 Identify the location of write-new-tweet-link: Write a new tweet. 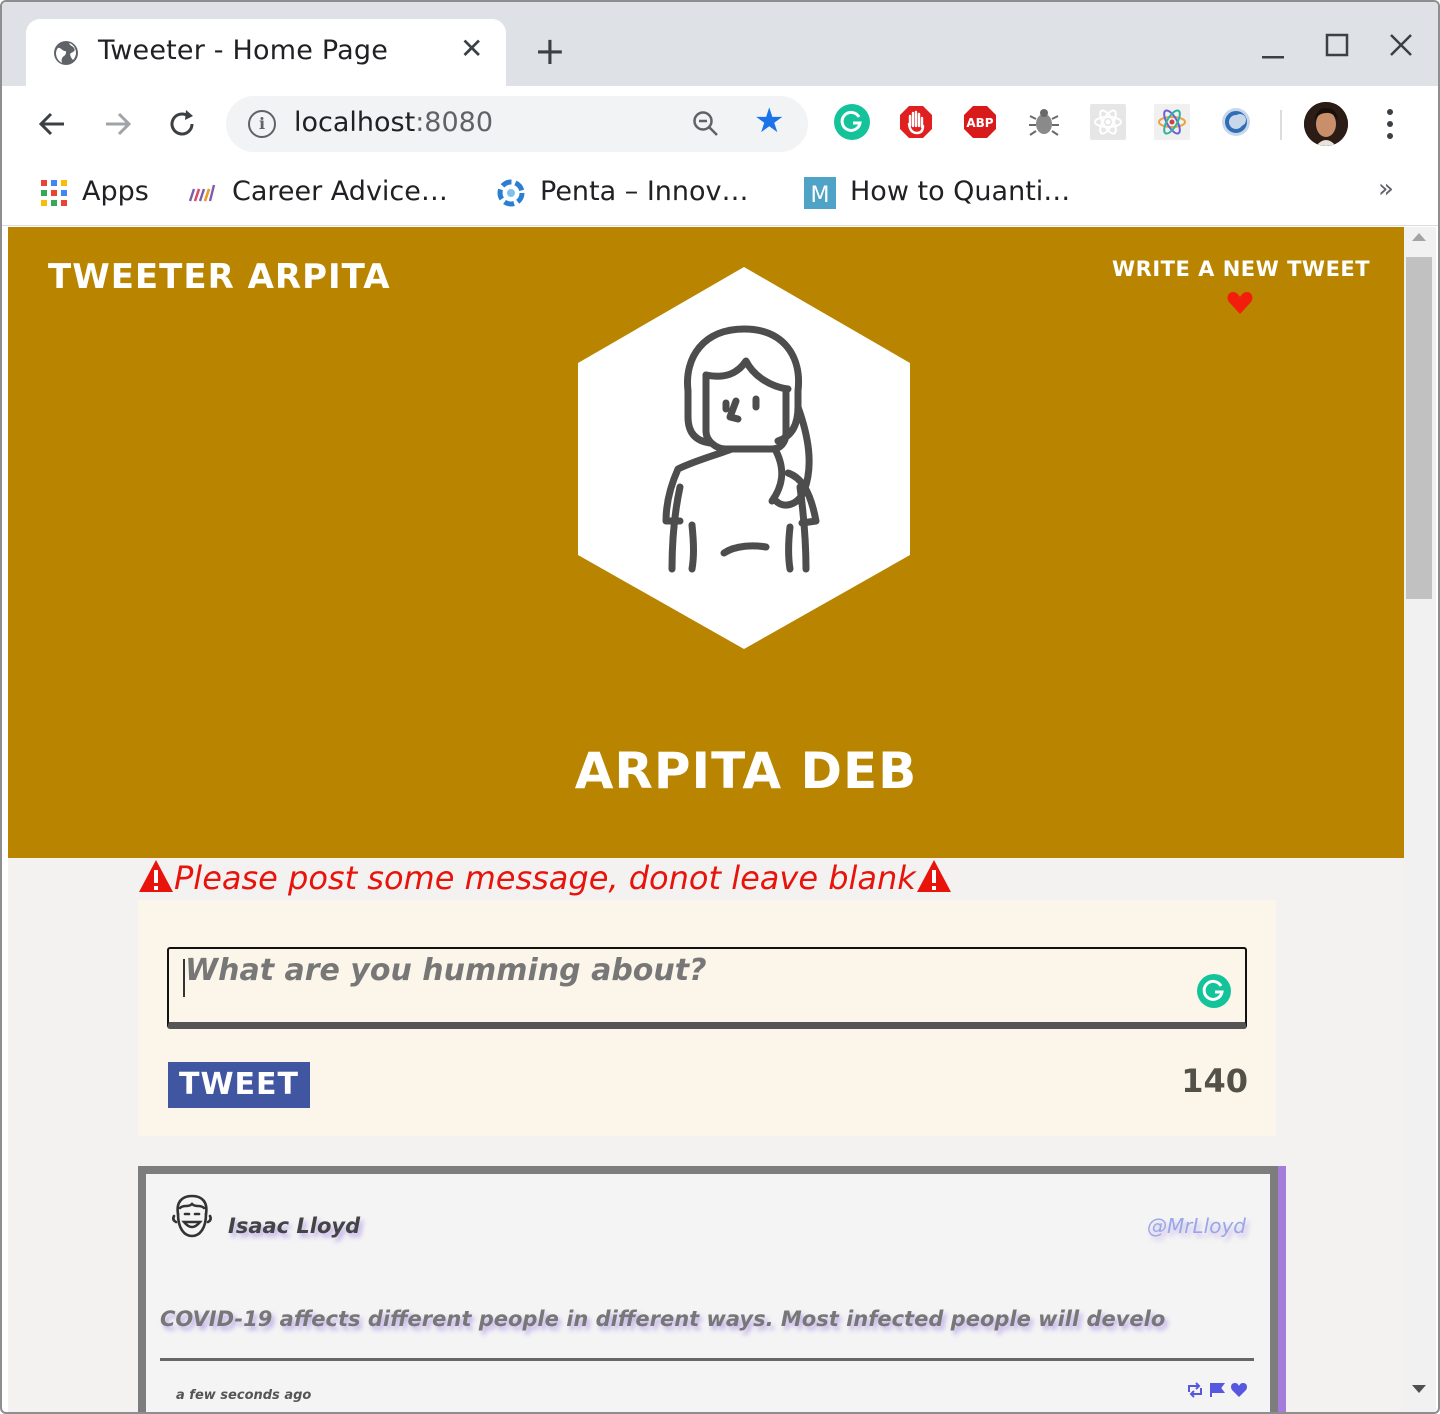
(1241, 269).